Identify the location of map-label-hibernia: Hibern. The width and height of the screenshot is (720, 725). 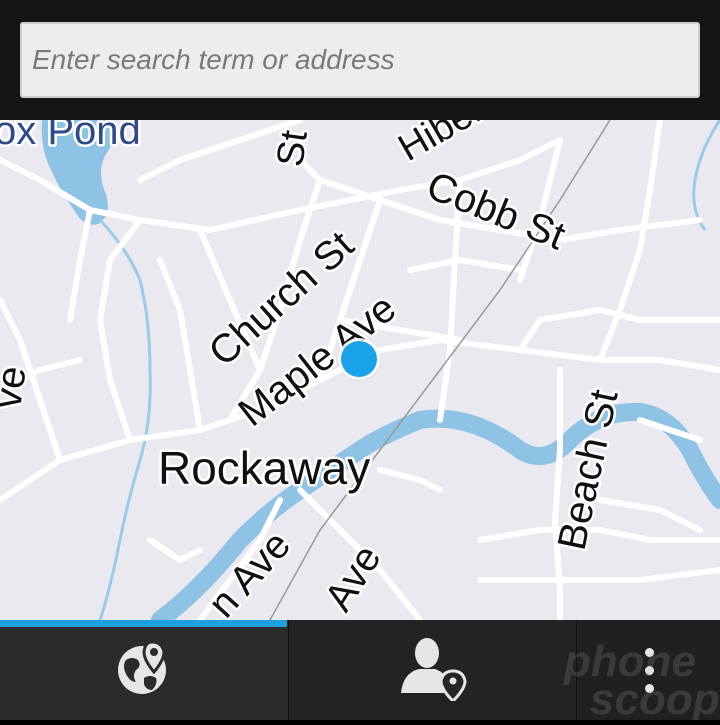
(451, 145).